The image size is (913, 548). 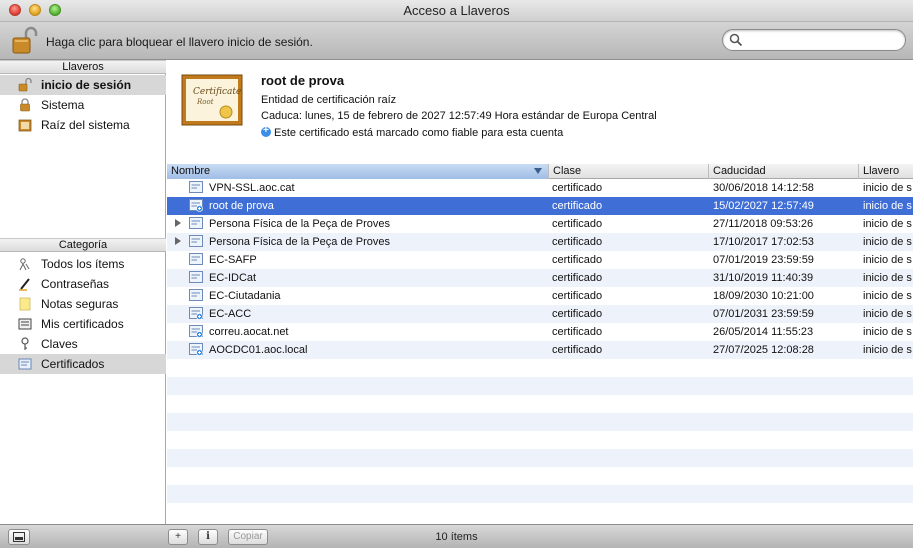 What do you see at coordinates (80, 304) in the screenshot?
I see `sidebar-item-label: Notas seguras` at bounding box center [80, 304].